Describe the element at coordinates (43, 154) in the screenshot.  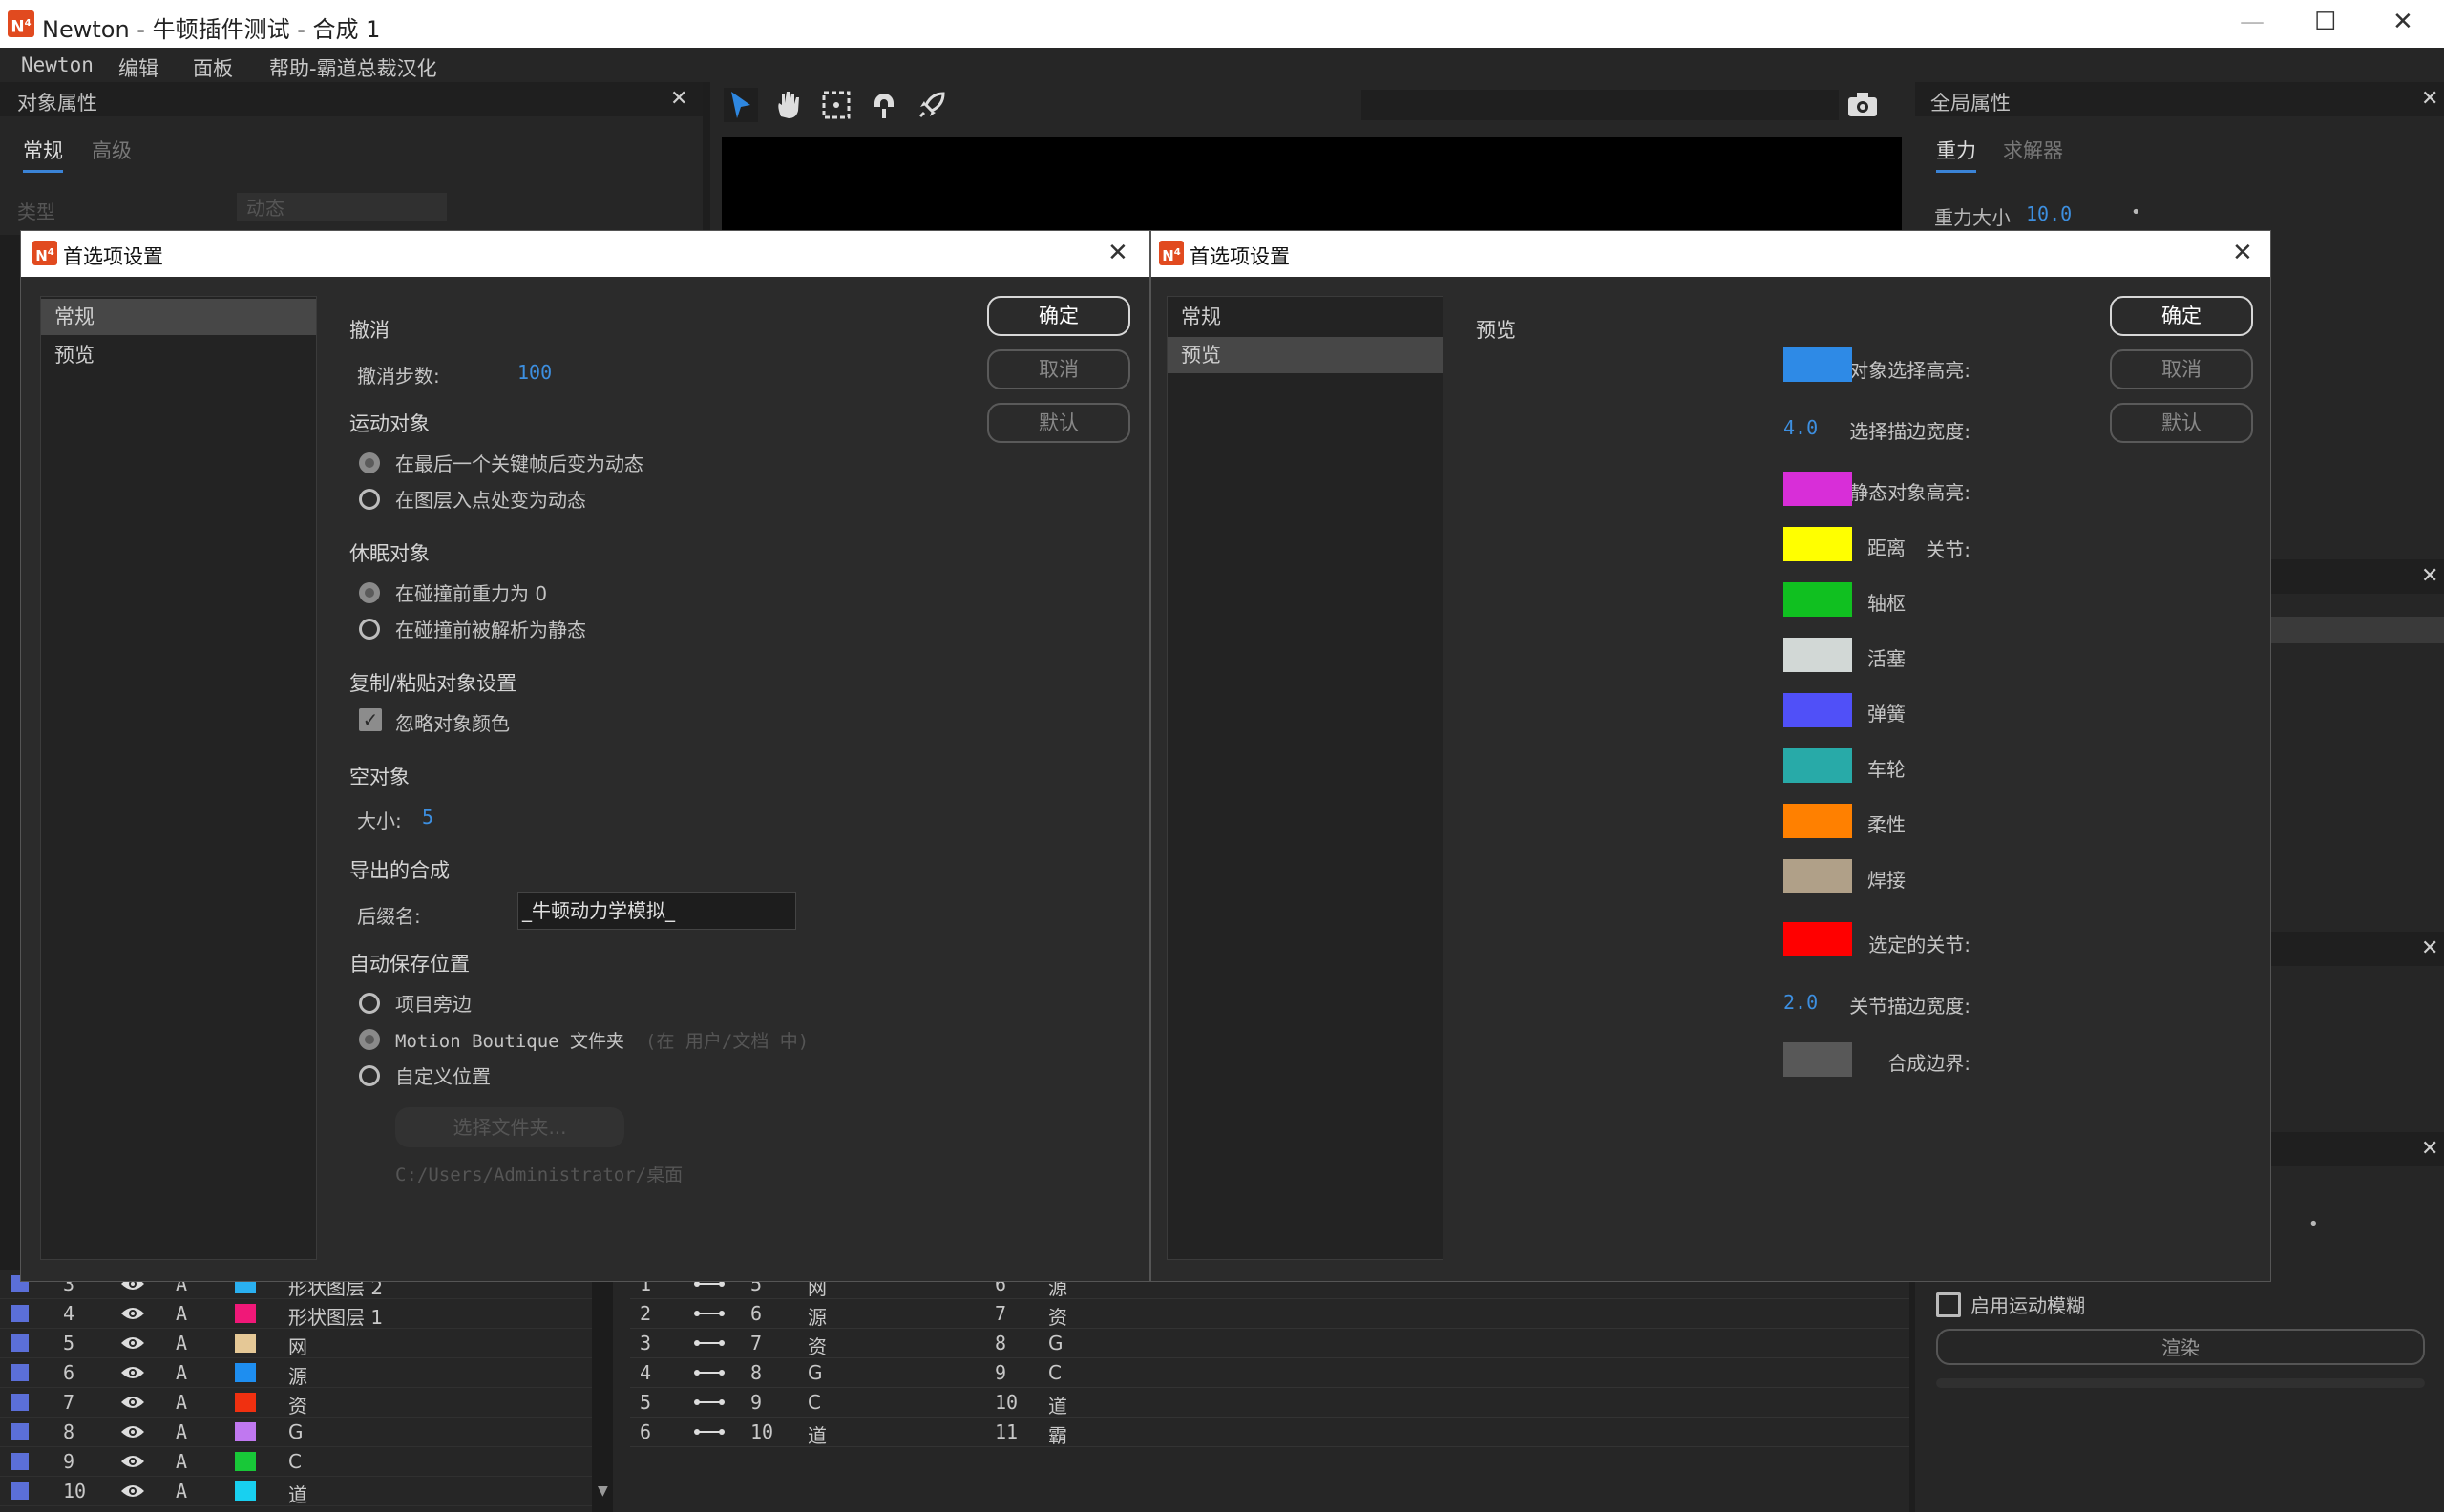
I see `tab-general: 常规` at that location.